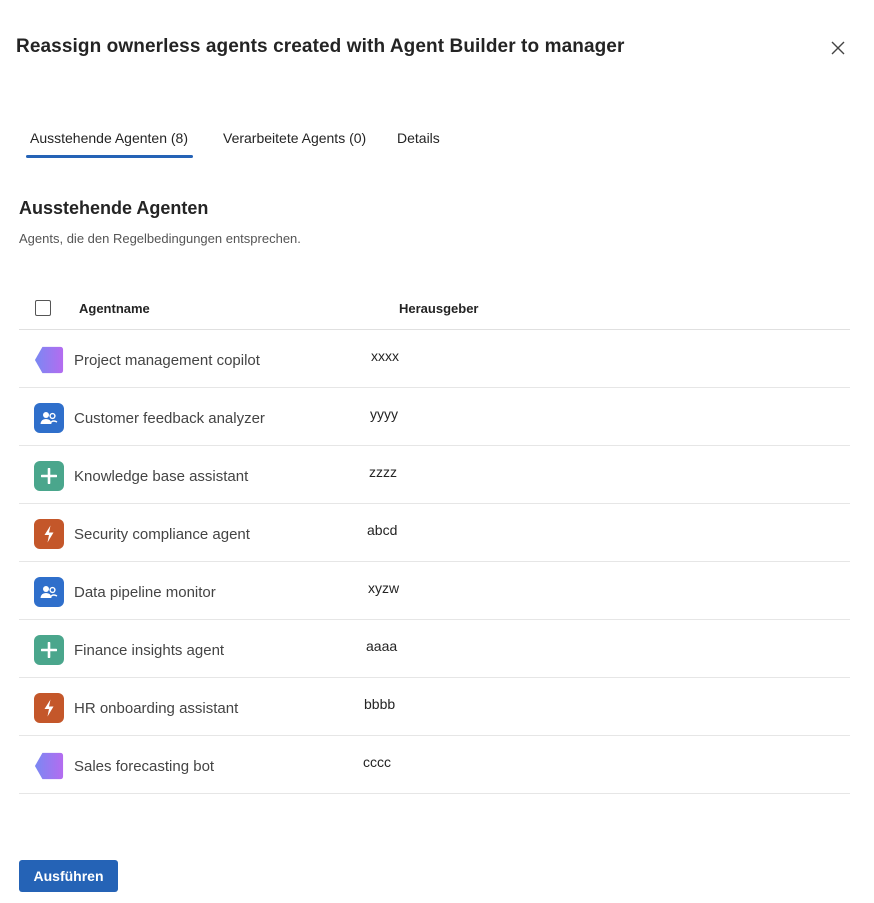 The height and width of the screenshot is (903, 874). I want to click on table-header: Agentname Herausgeber, so click(434, 309).